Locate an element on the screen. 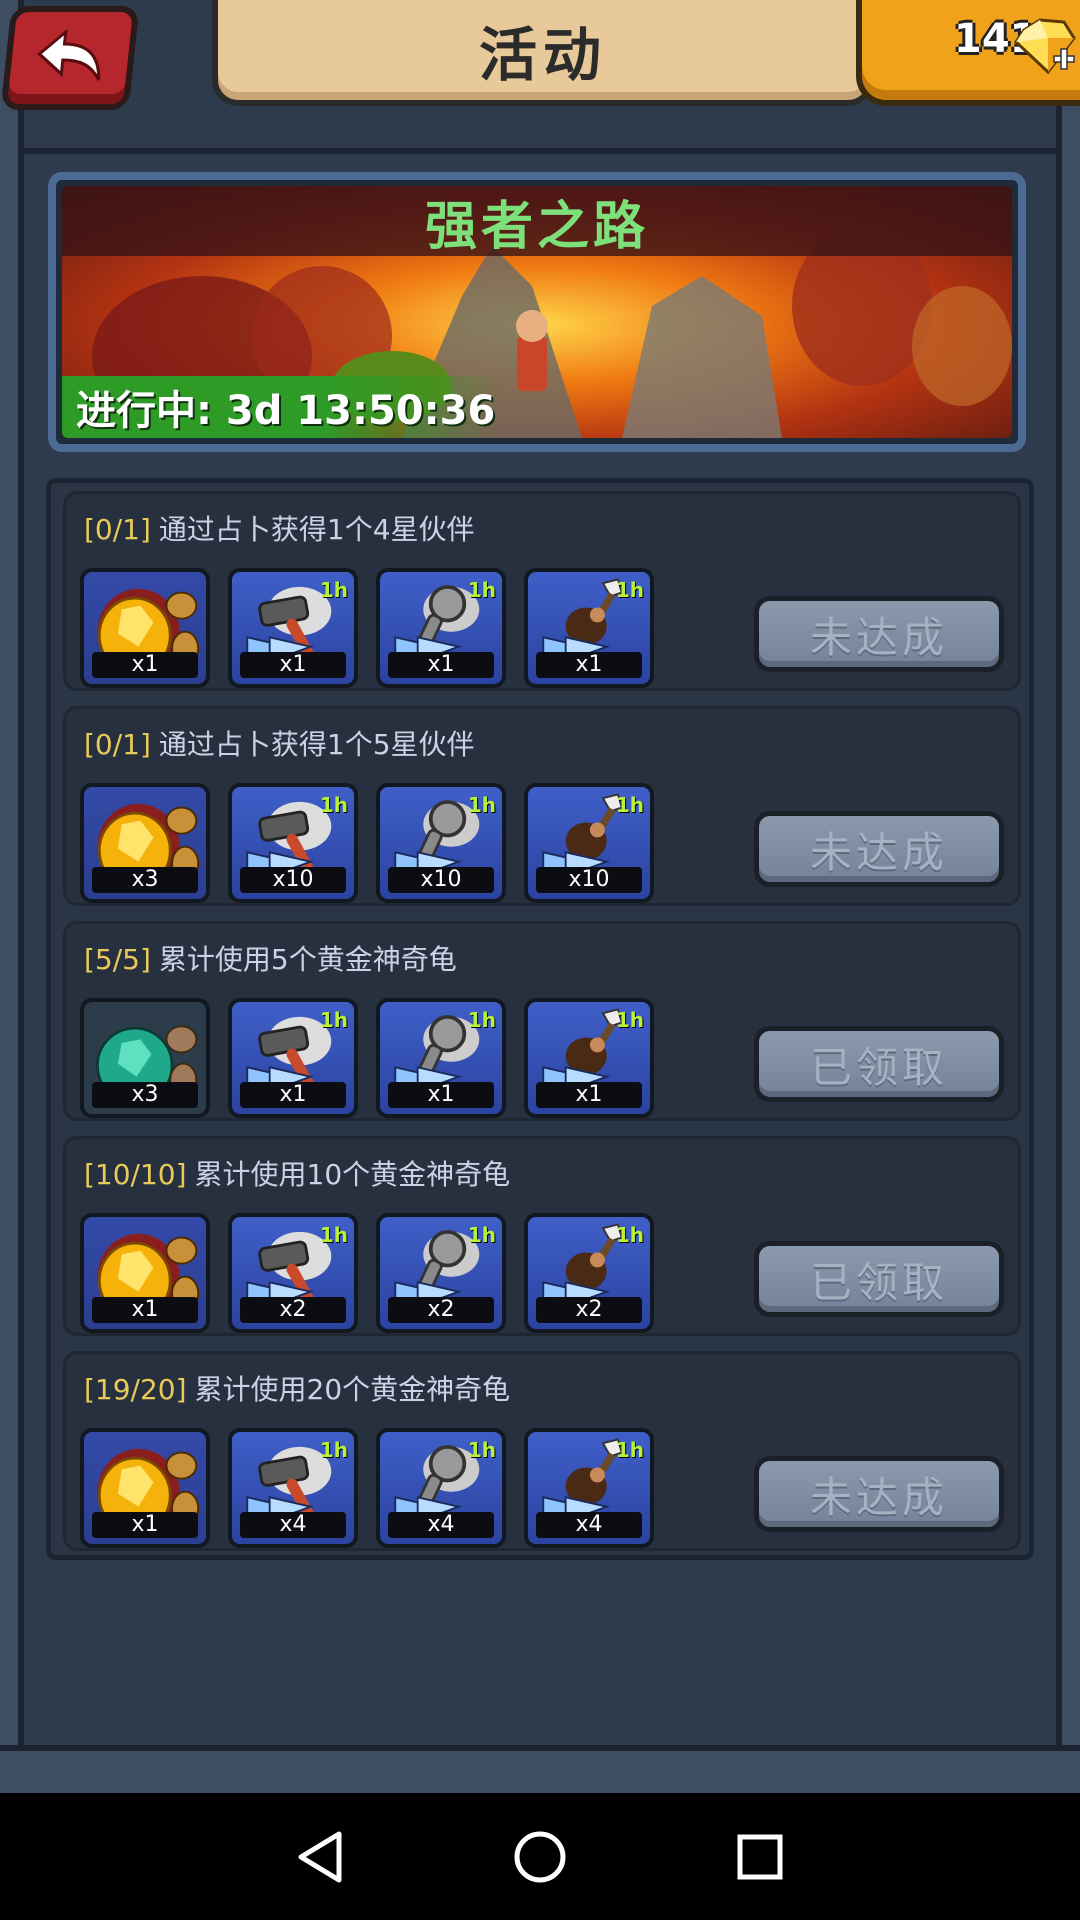 Image resolution: width=1080 pixels, height=1920 pixels. page-title: 活动 is located at coordinates (542, 55).